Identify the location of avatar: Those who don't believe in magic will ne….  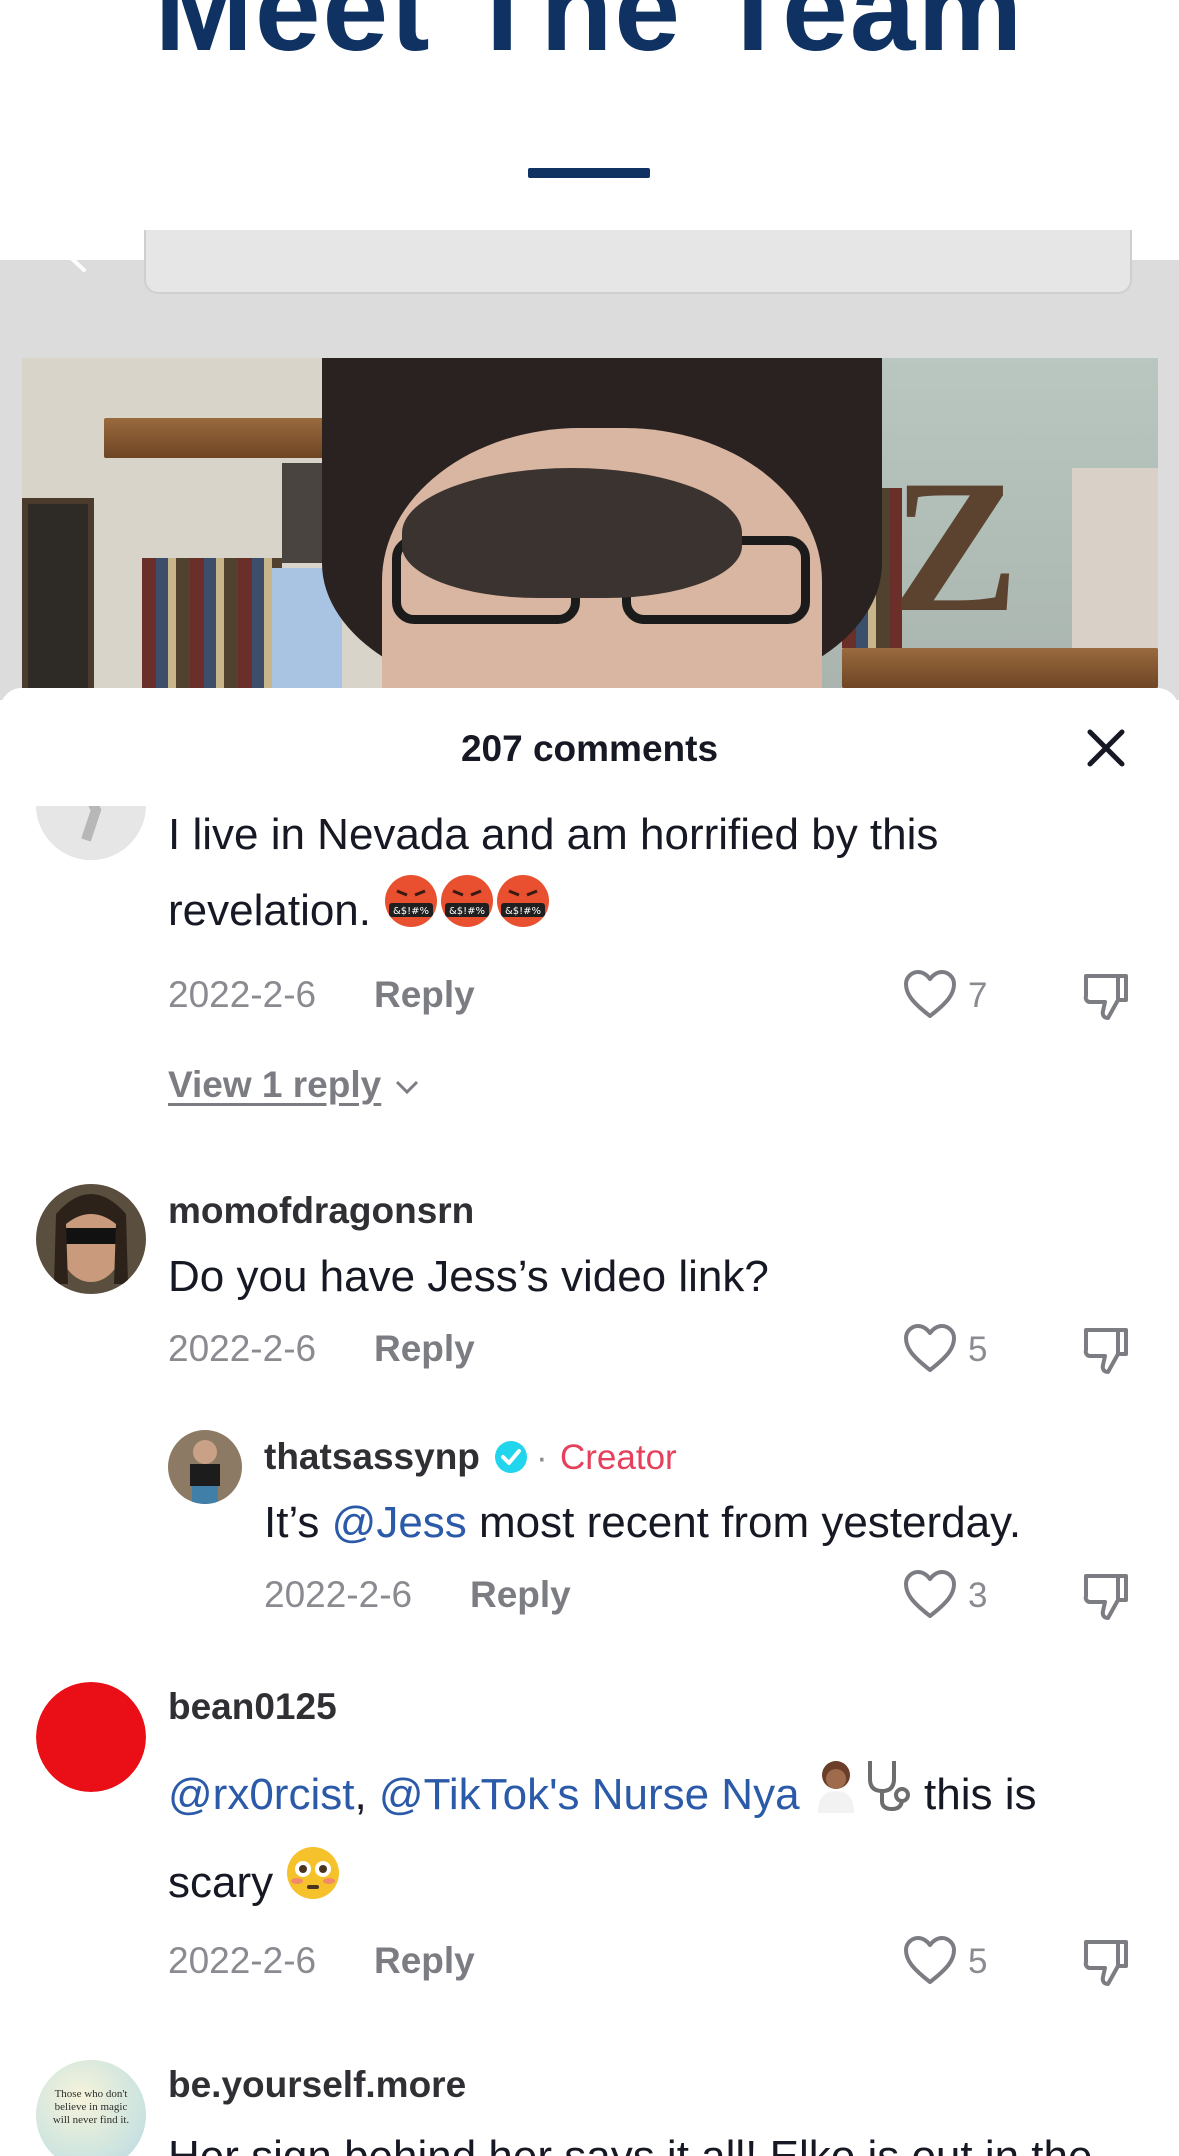
(91, 2108).